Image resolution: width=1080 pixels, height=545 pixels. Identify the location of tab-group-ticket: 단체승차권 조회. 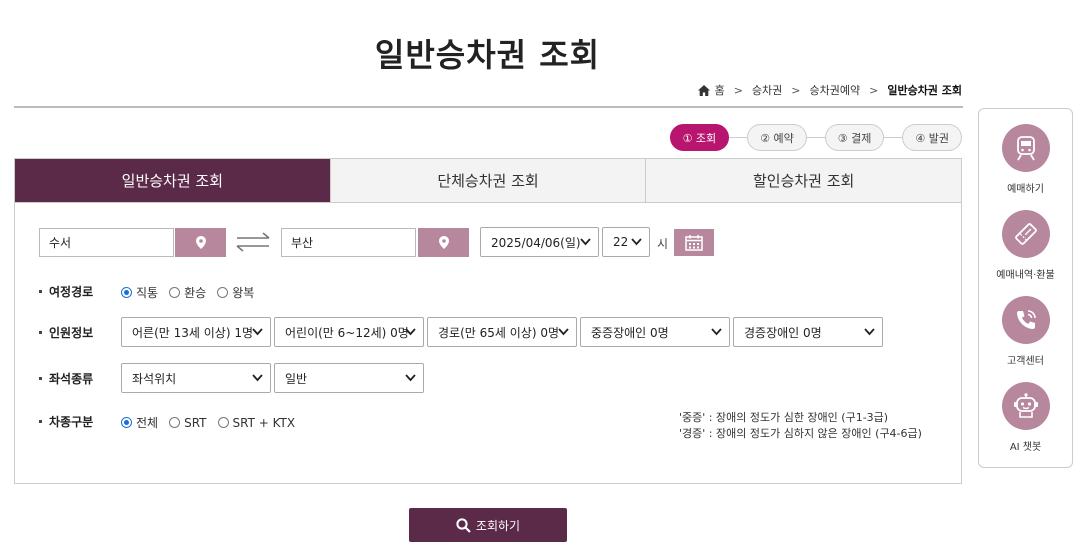
(488, 180).